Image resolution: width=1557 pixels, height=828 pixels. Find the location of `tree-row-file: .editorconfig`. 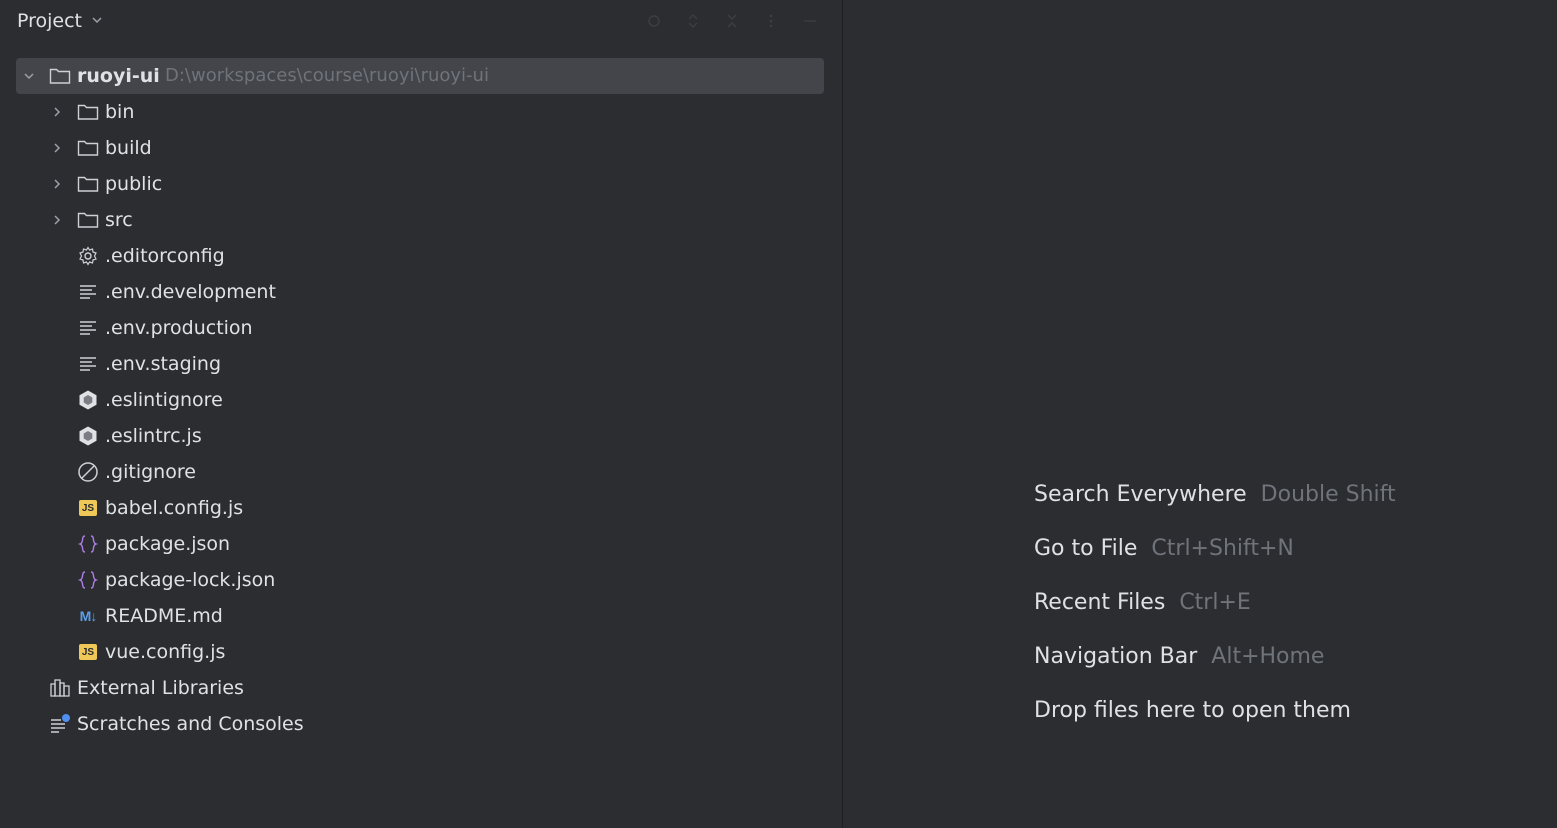

tree-row-file: .editorconfig is located at coordinates (421, 256).